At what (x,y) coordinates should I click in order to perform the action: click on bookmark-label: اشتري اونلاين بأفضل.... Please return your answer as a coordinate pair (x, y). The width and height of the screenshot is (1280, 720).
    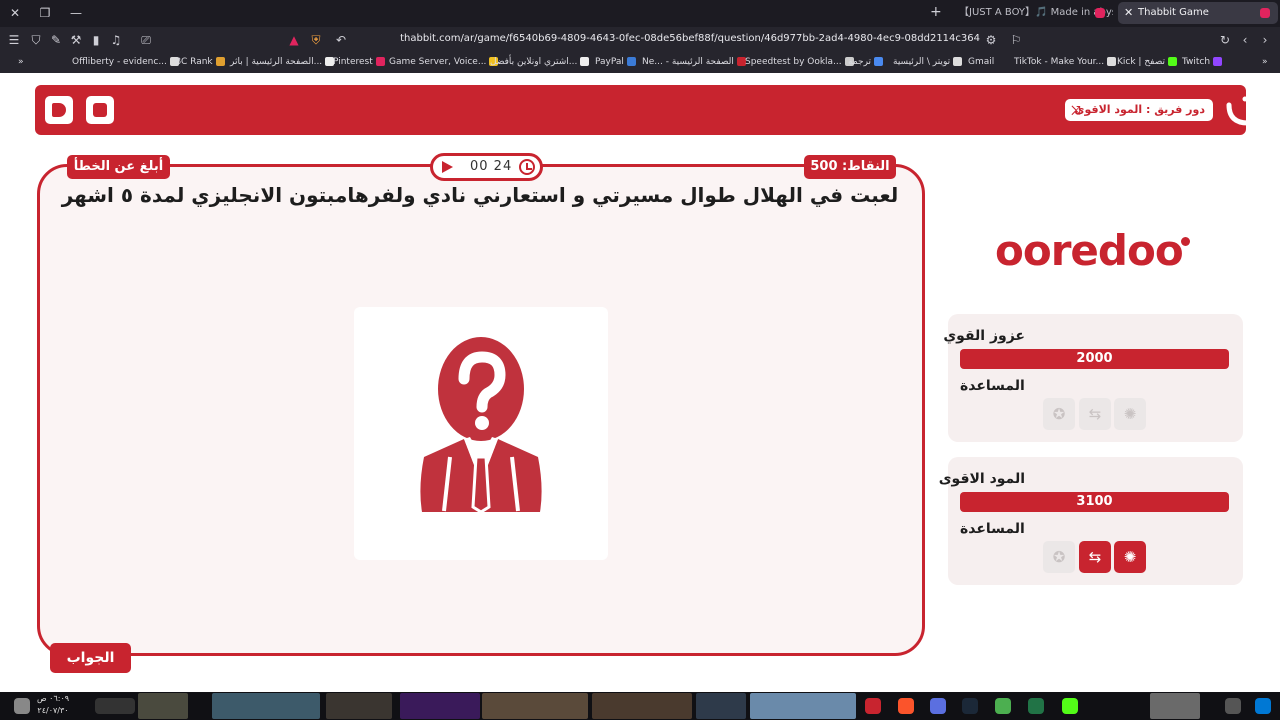
    Looking at the image, I should click on (534, 62).